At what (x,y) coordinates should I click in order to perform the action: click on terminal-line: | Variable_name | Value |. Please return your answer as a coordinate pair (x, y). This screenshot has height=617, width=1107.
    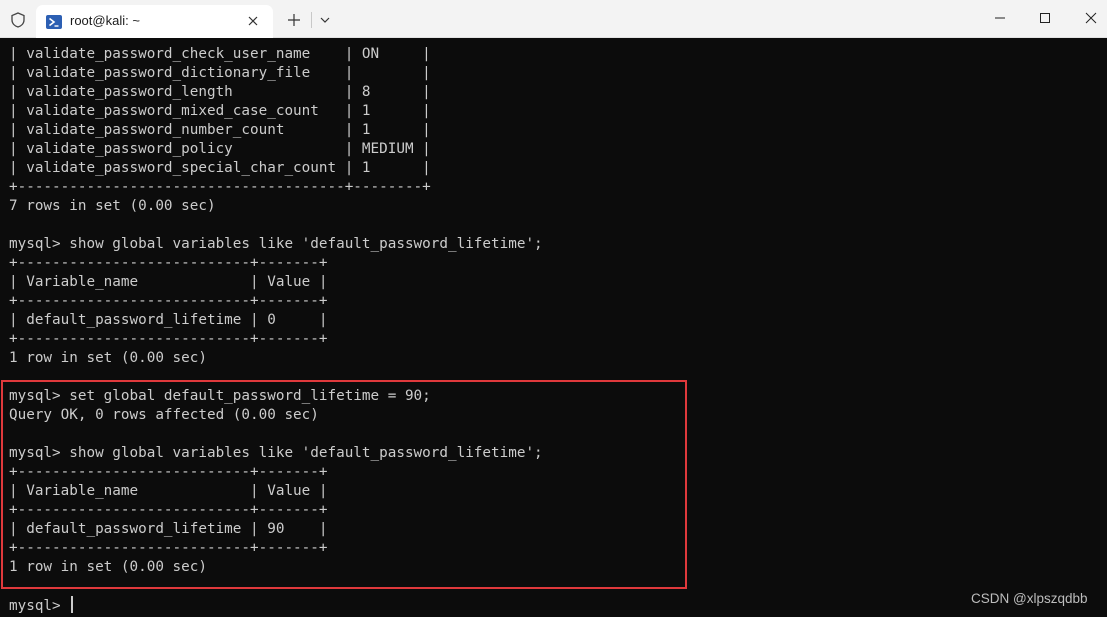
    Looking at the image, I should click on (168, 282).